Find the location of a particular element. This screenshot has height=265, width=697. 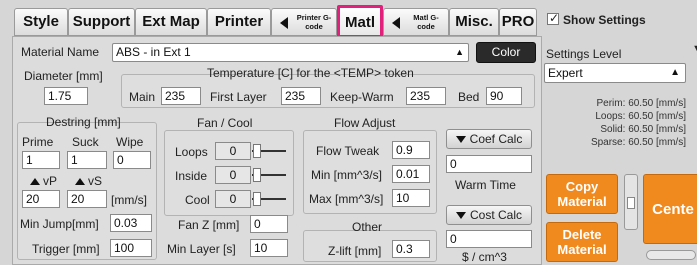

temp-bed-input: 90 is located at coordinates (504, 96).